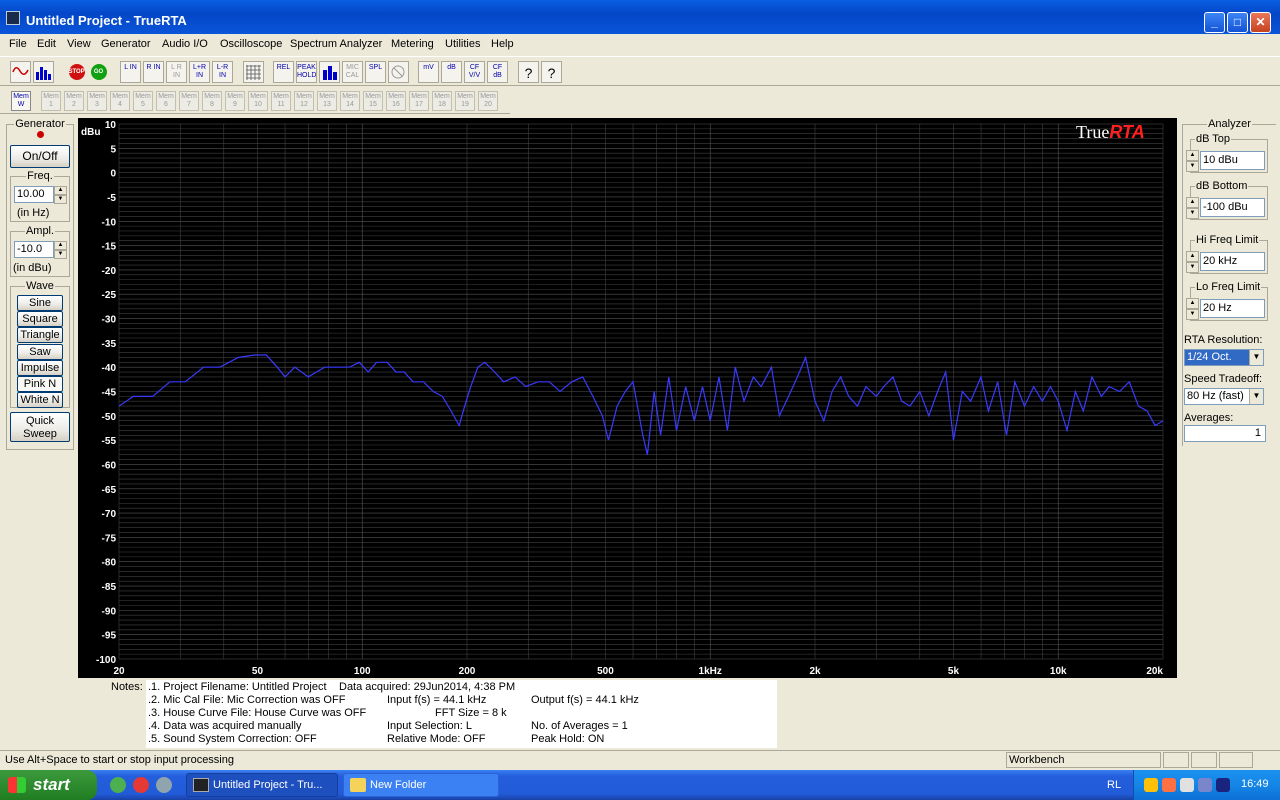 The height and width of the screenshot is (800, 1280). Describe the element at coordinates (130, 72) in the screenshot. I see `left-in-icon: L IN` at that location.